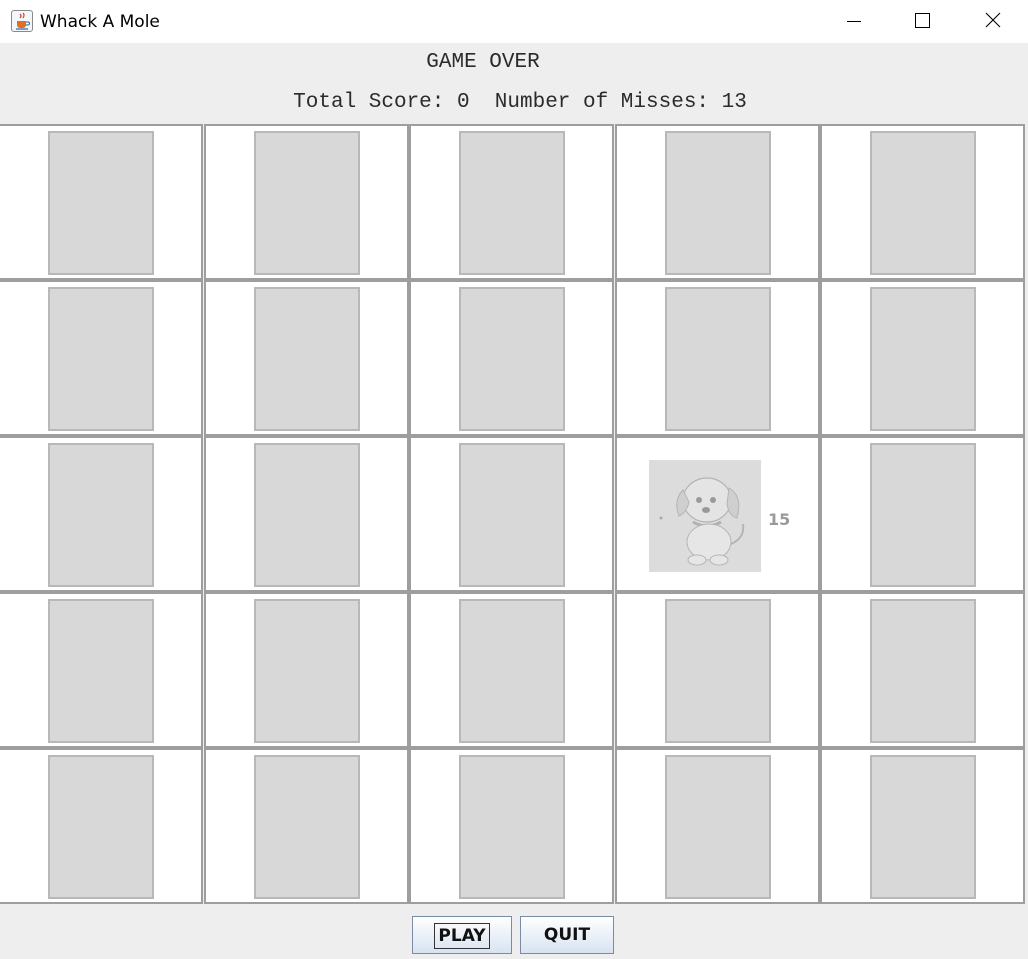  What do you see at coordinates (705, 516) in the screenshot?
I see `puppy-image-icon` at bounding box center [705, 516].